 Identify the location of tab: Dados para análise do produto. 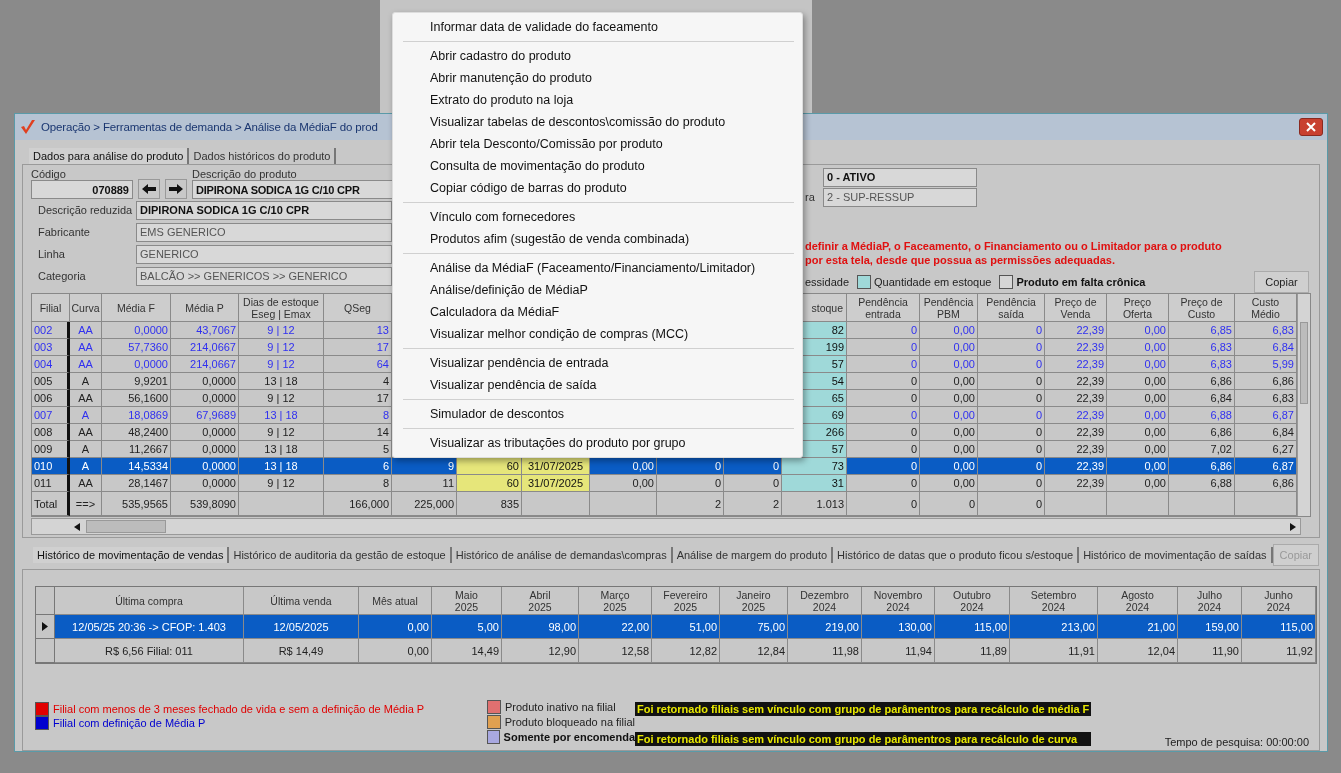
(109, 156).